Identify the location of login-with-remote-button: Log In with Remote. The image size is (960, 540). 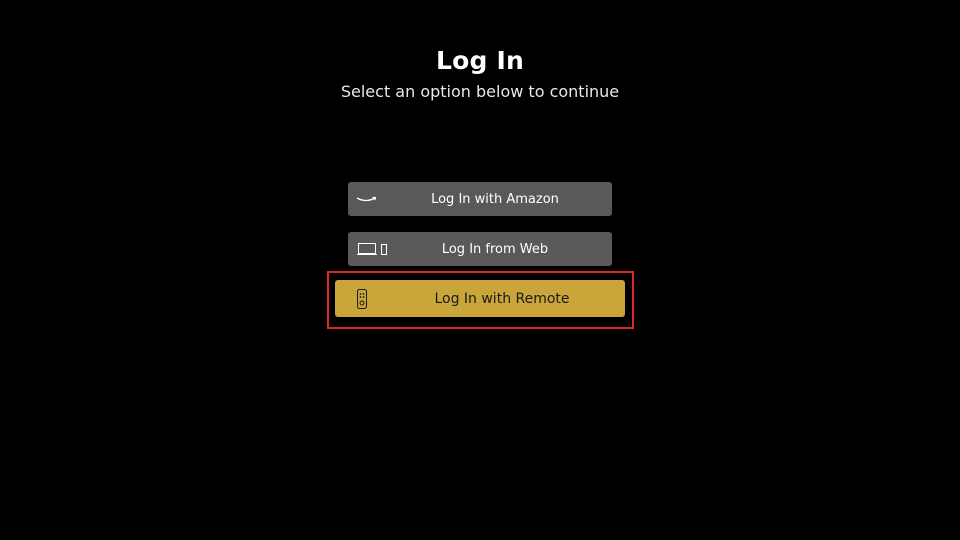
(480, 298).